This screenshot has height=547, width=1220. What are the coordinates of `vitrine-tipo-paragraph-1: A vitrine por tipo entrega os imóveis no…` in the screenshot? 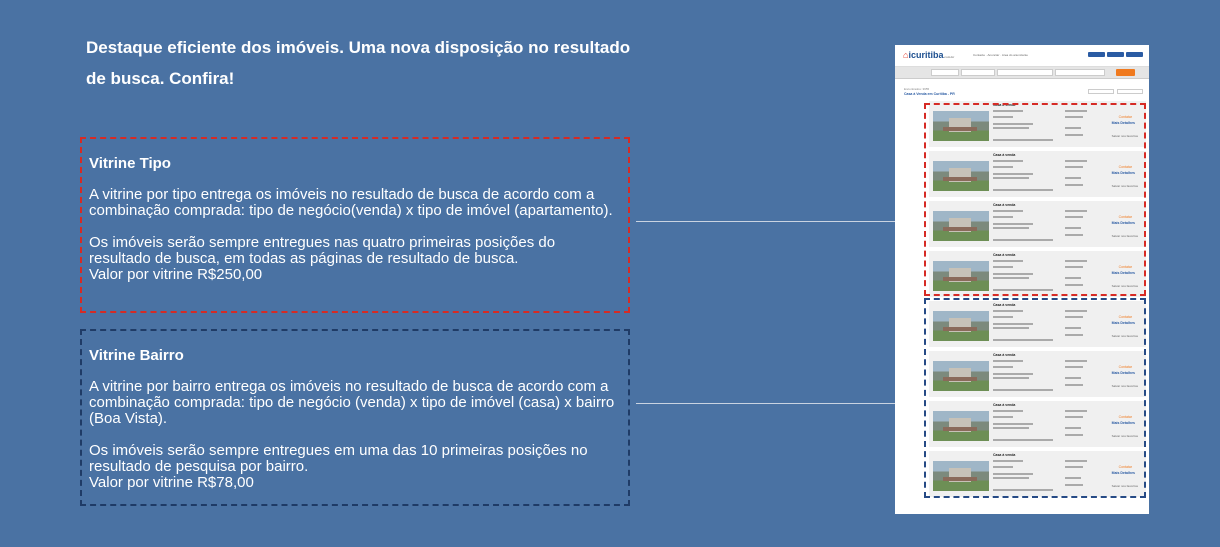 It's located at (351, 202).